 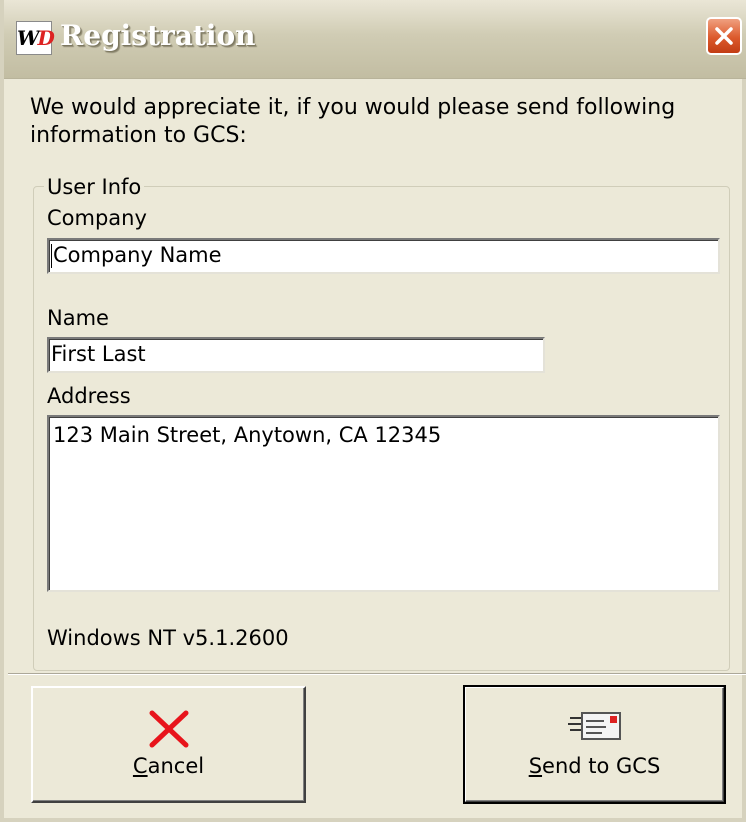 I want to click on cancel-button: Cancel, so click(x=168, y=744).